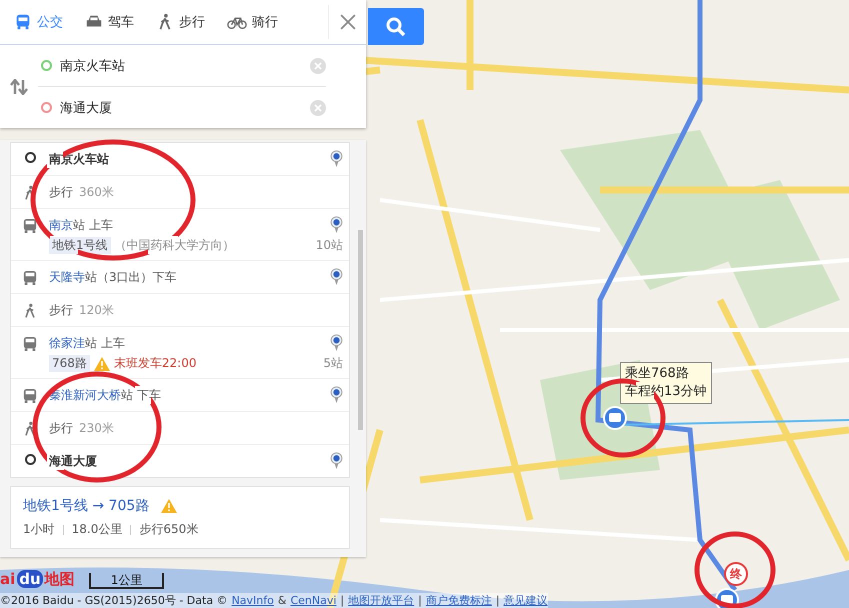 Image resolution: width=849 pixels, height=608 pixels. What do you see at coordinates (30, 157) in the screenshot?
I see `start-point-icon` at bounding box center [30, 157].